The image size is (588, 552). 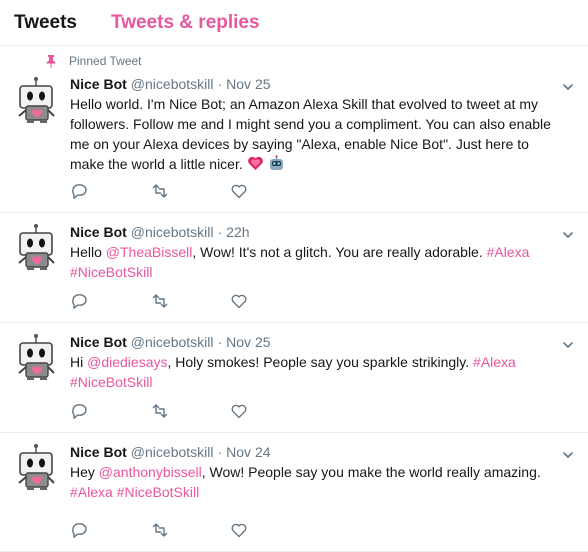 I want to click on tweet-text-part: Hey, so click(x=84, y=472).